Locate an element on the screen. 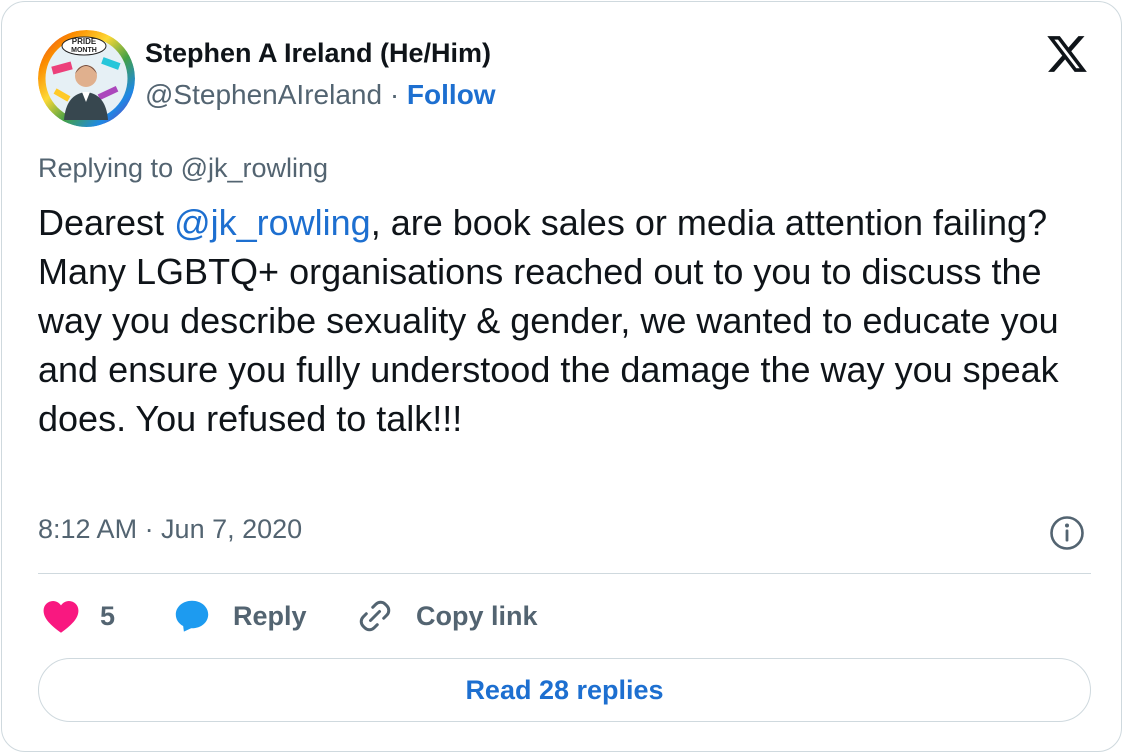 The width and height of the screenshot is (1125, 755). tweet-timestamp: 8:12 AM · Jun 7, 2020 is located at coordinates (170, 529).